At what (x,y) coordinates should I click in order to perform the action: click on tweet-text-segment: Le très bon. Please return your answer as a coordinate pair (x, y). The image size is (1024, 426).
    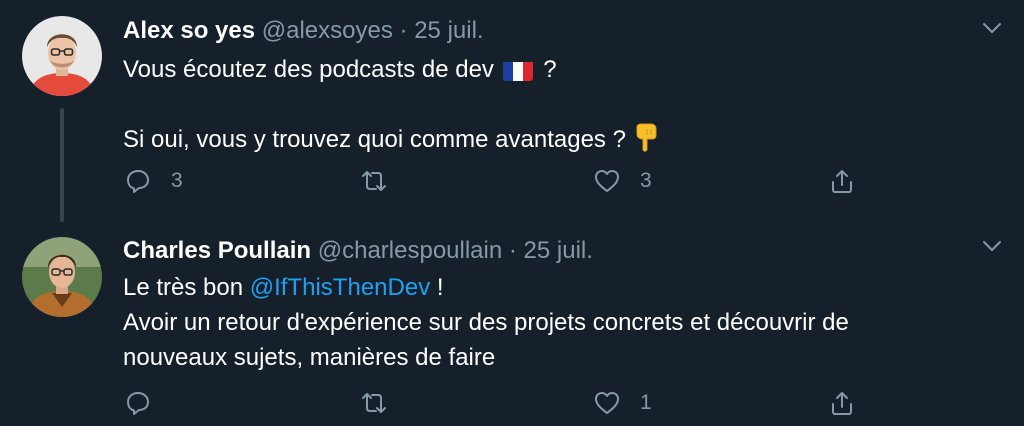
    Looking at the image, I should click on (183, 287).